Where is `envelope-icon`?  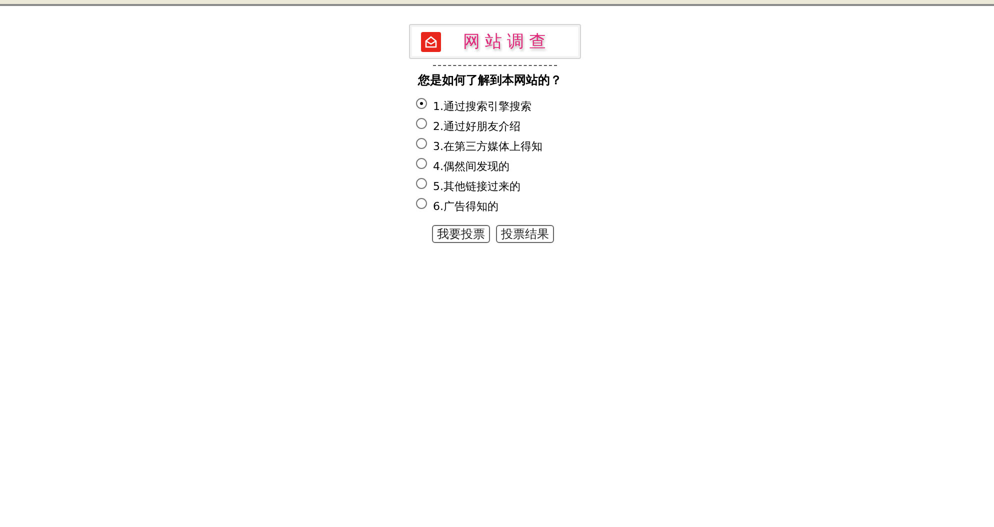 envelope-icon is located at coordinates (431, 42).